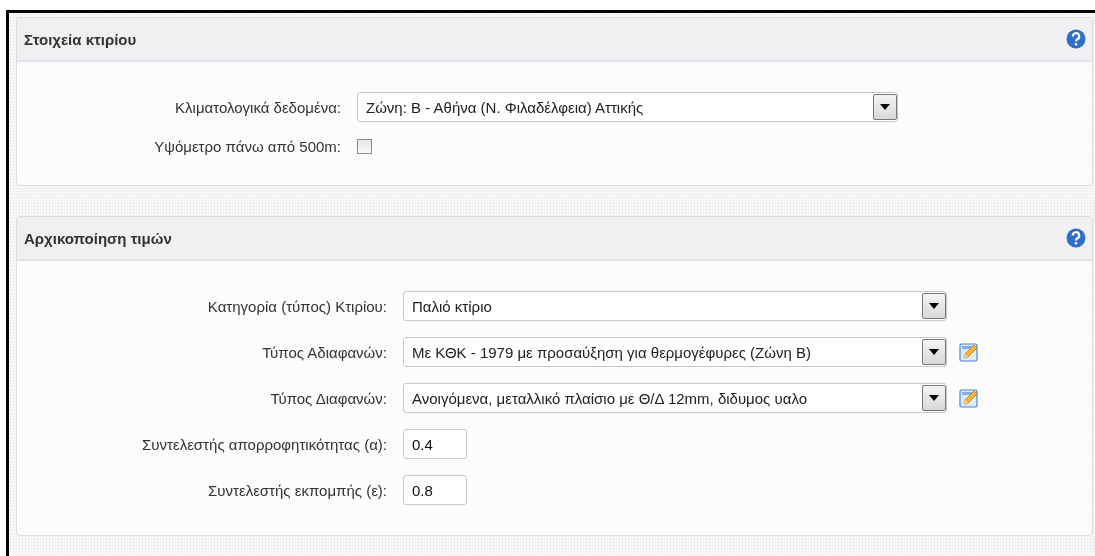 The image size is (1095, 556). Describe the element at coordinates (258, 107) in the screenshot. I see `field-label: Κλιματολογικά δεδομένα:` at that location.